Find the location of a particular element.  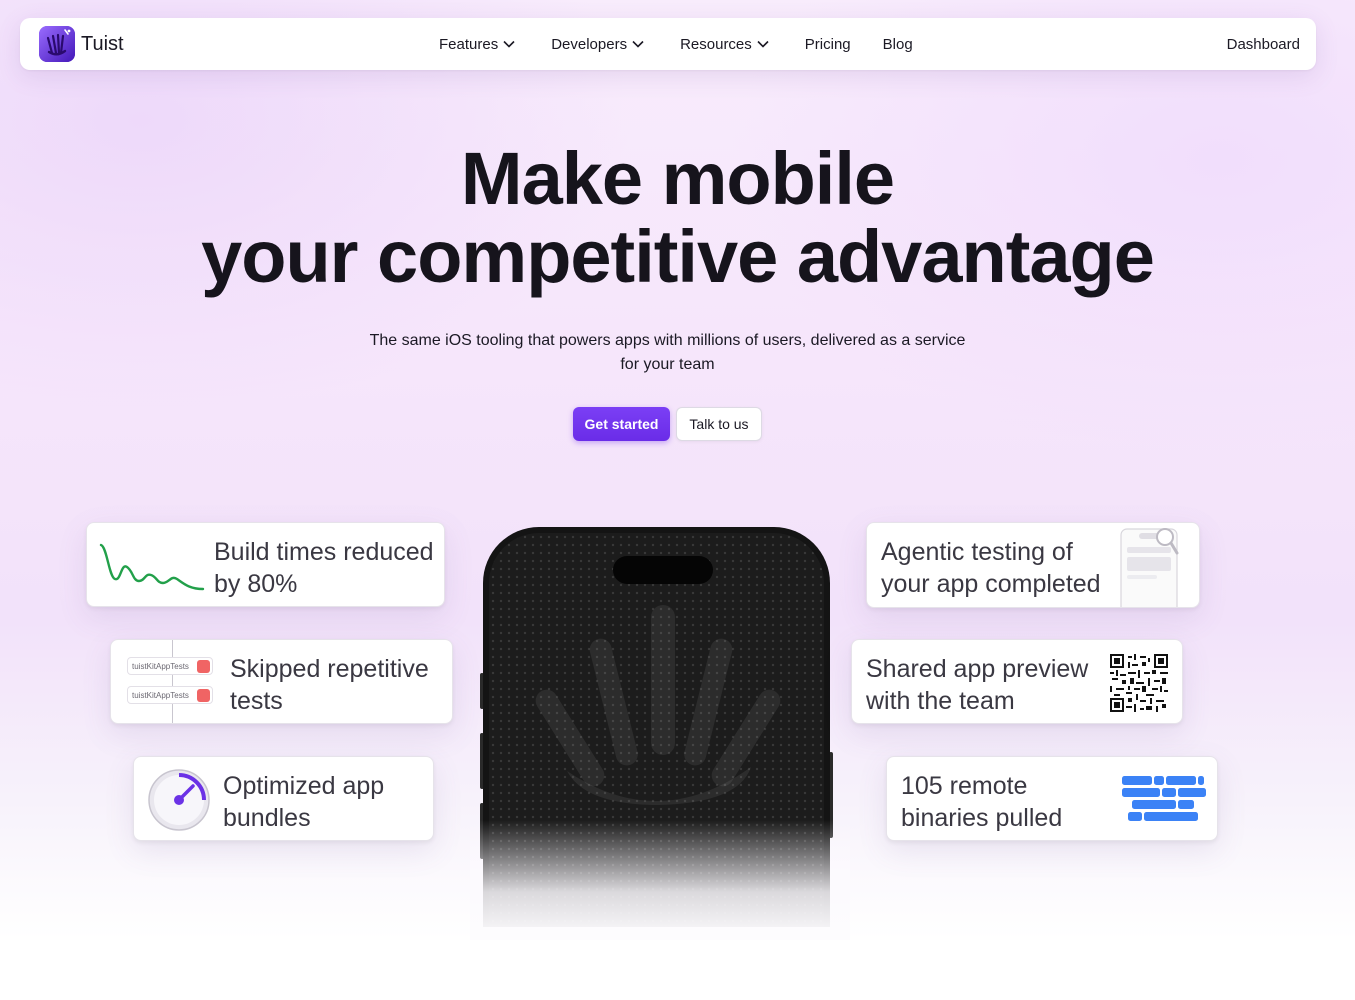

gauge-icon is located at coordinates (179, 800).